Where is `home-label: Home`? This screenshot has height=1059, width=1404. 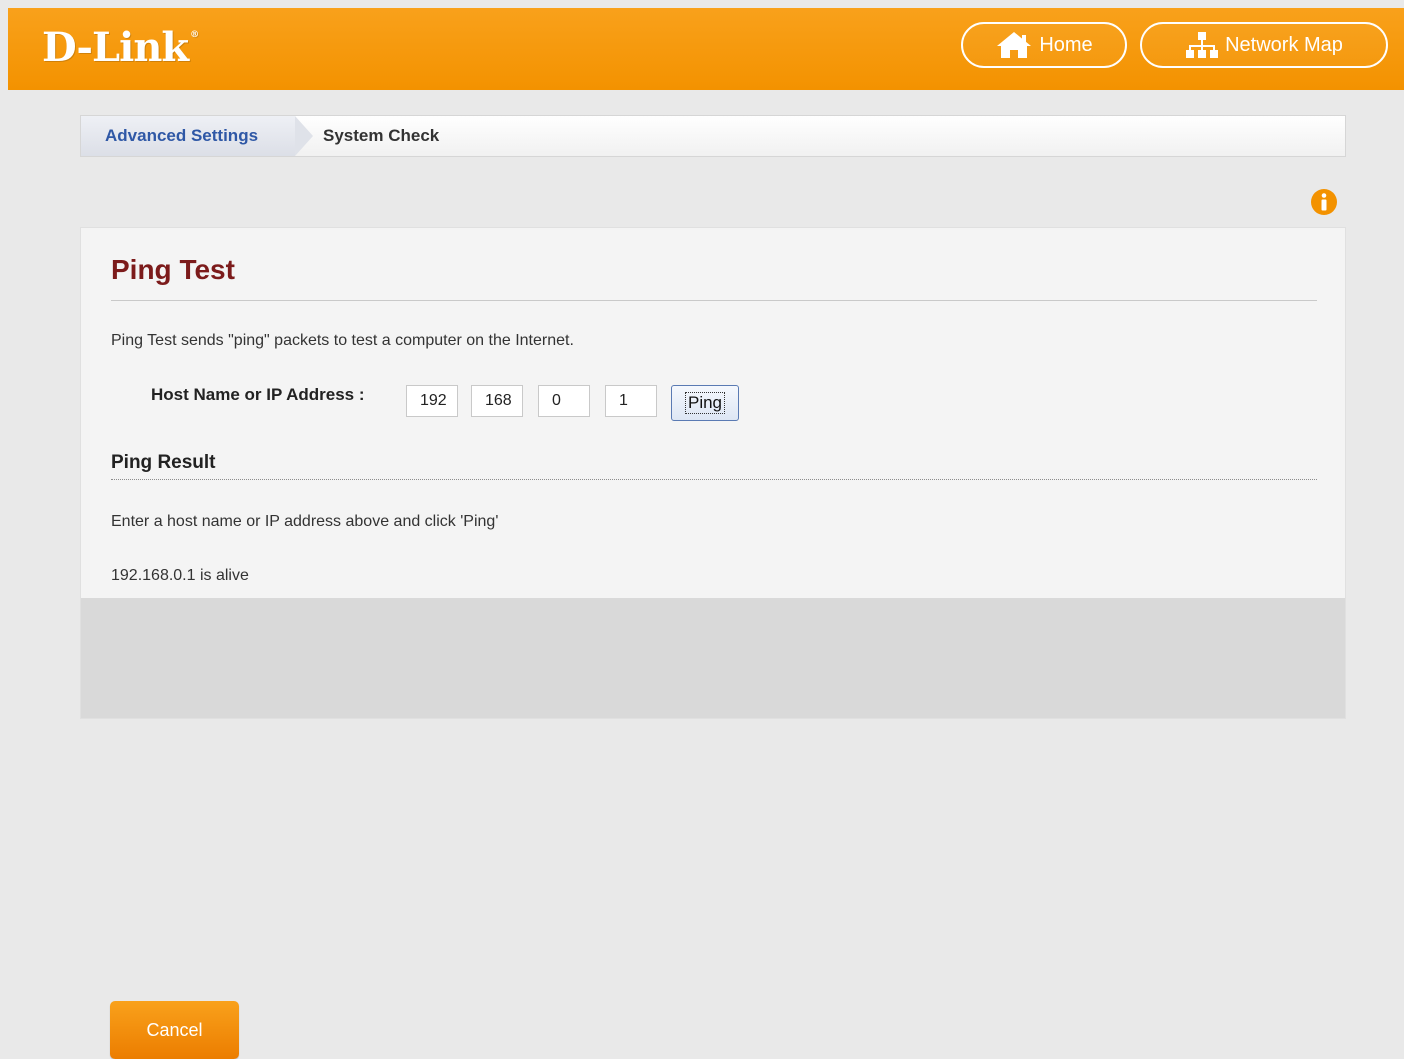
home-label: Home is located at coordinates (1066, 44).